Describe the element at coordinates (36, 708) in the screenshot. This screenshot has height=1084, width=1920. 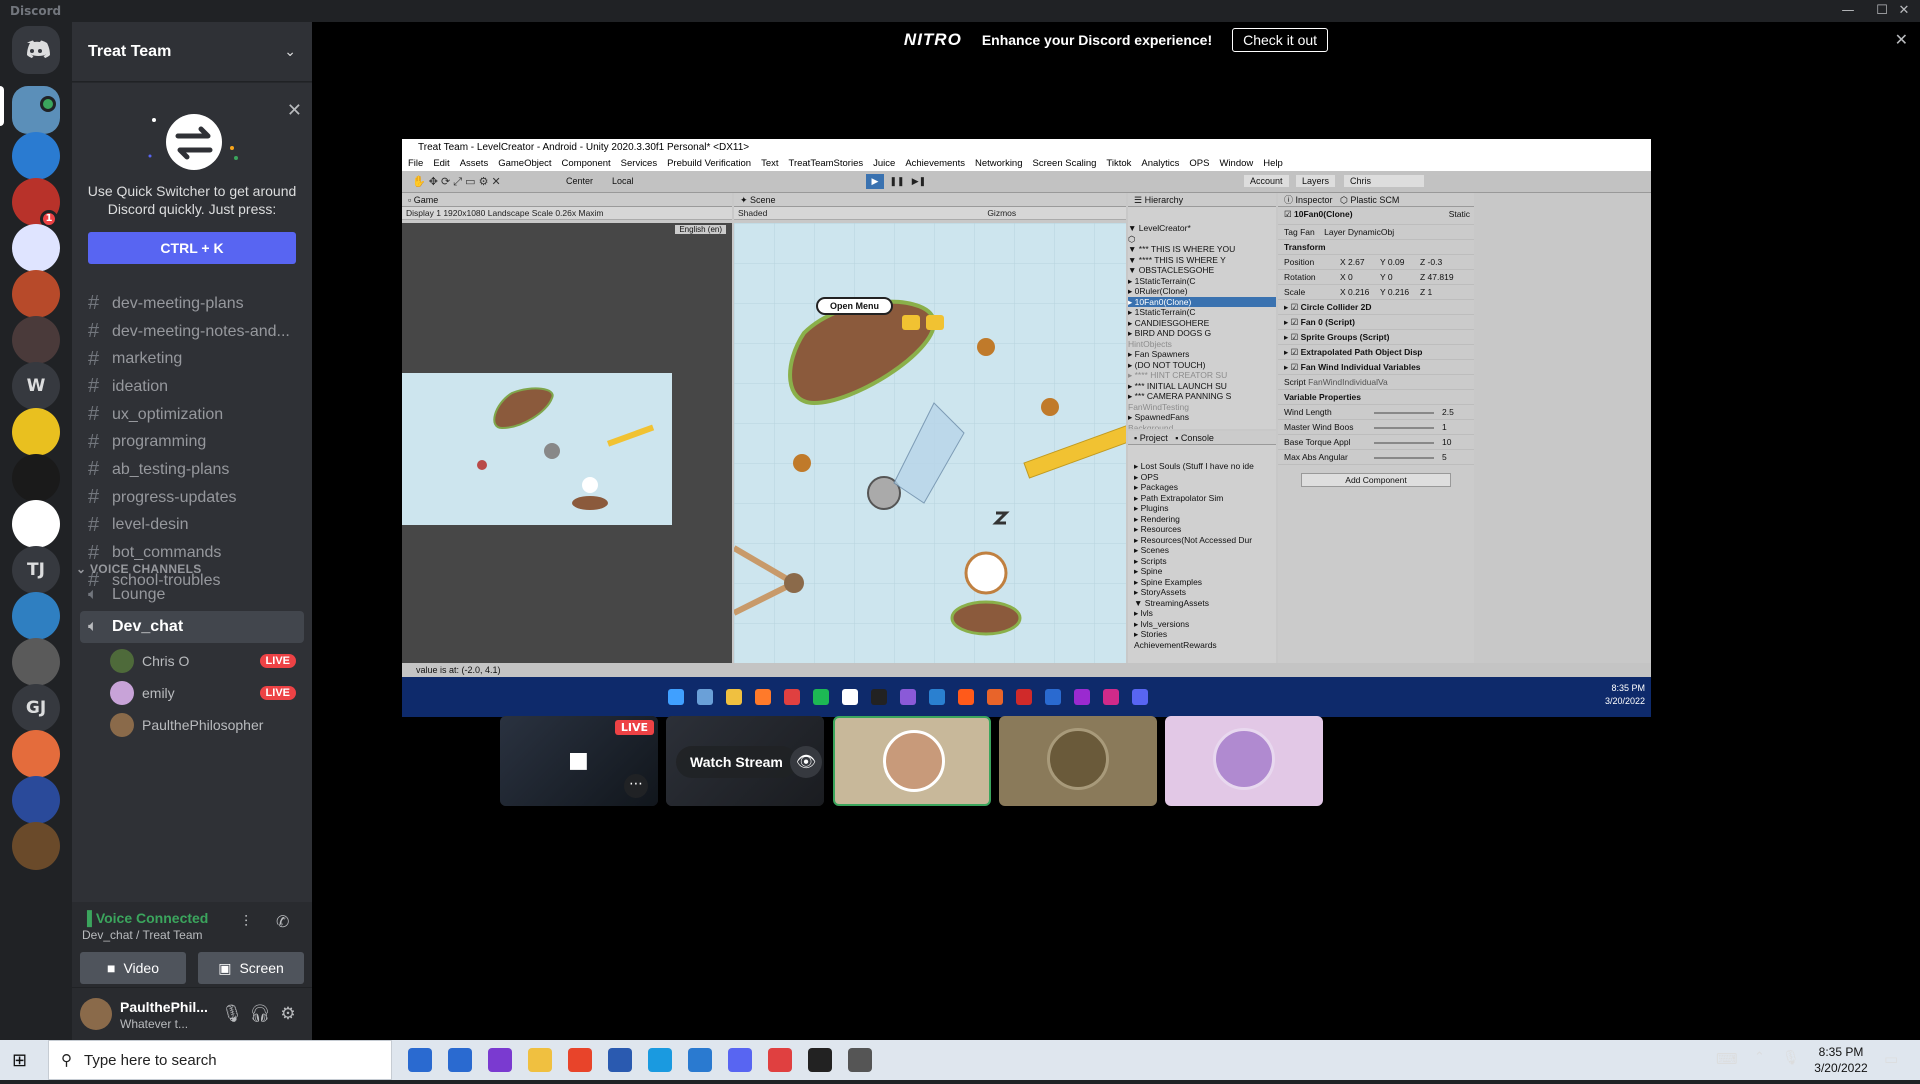
I see `server-icon: GJ` at that location.